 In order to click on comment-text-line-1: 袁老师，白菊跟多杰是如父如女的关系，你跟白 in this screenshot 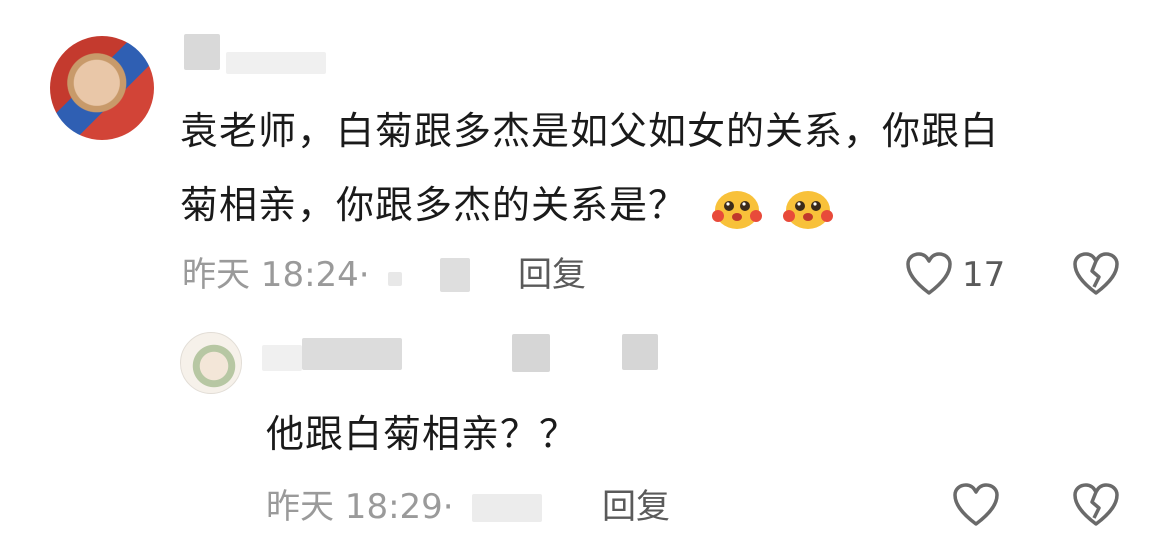, I will do `click(590, 131)`.